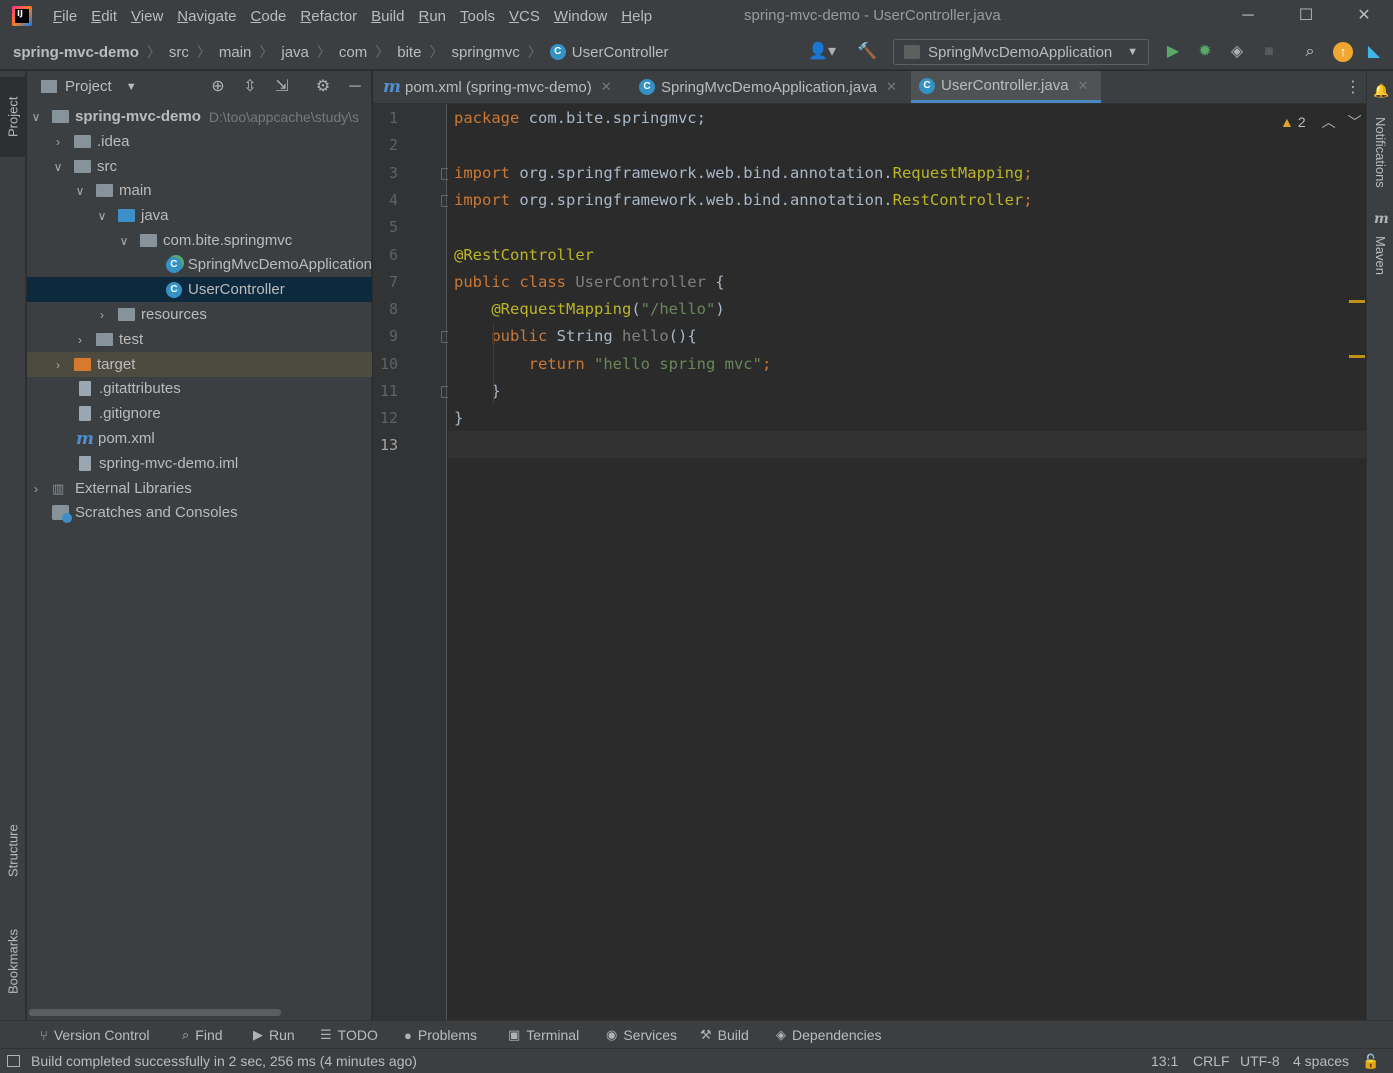  Describe the element at coordinates (1321, 122) in the screenshot. I see `inspection-widget: ▲ 2 ︿ ﹀` at that location.